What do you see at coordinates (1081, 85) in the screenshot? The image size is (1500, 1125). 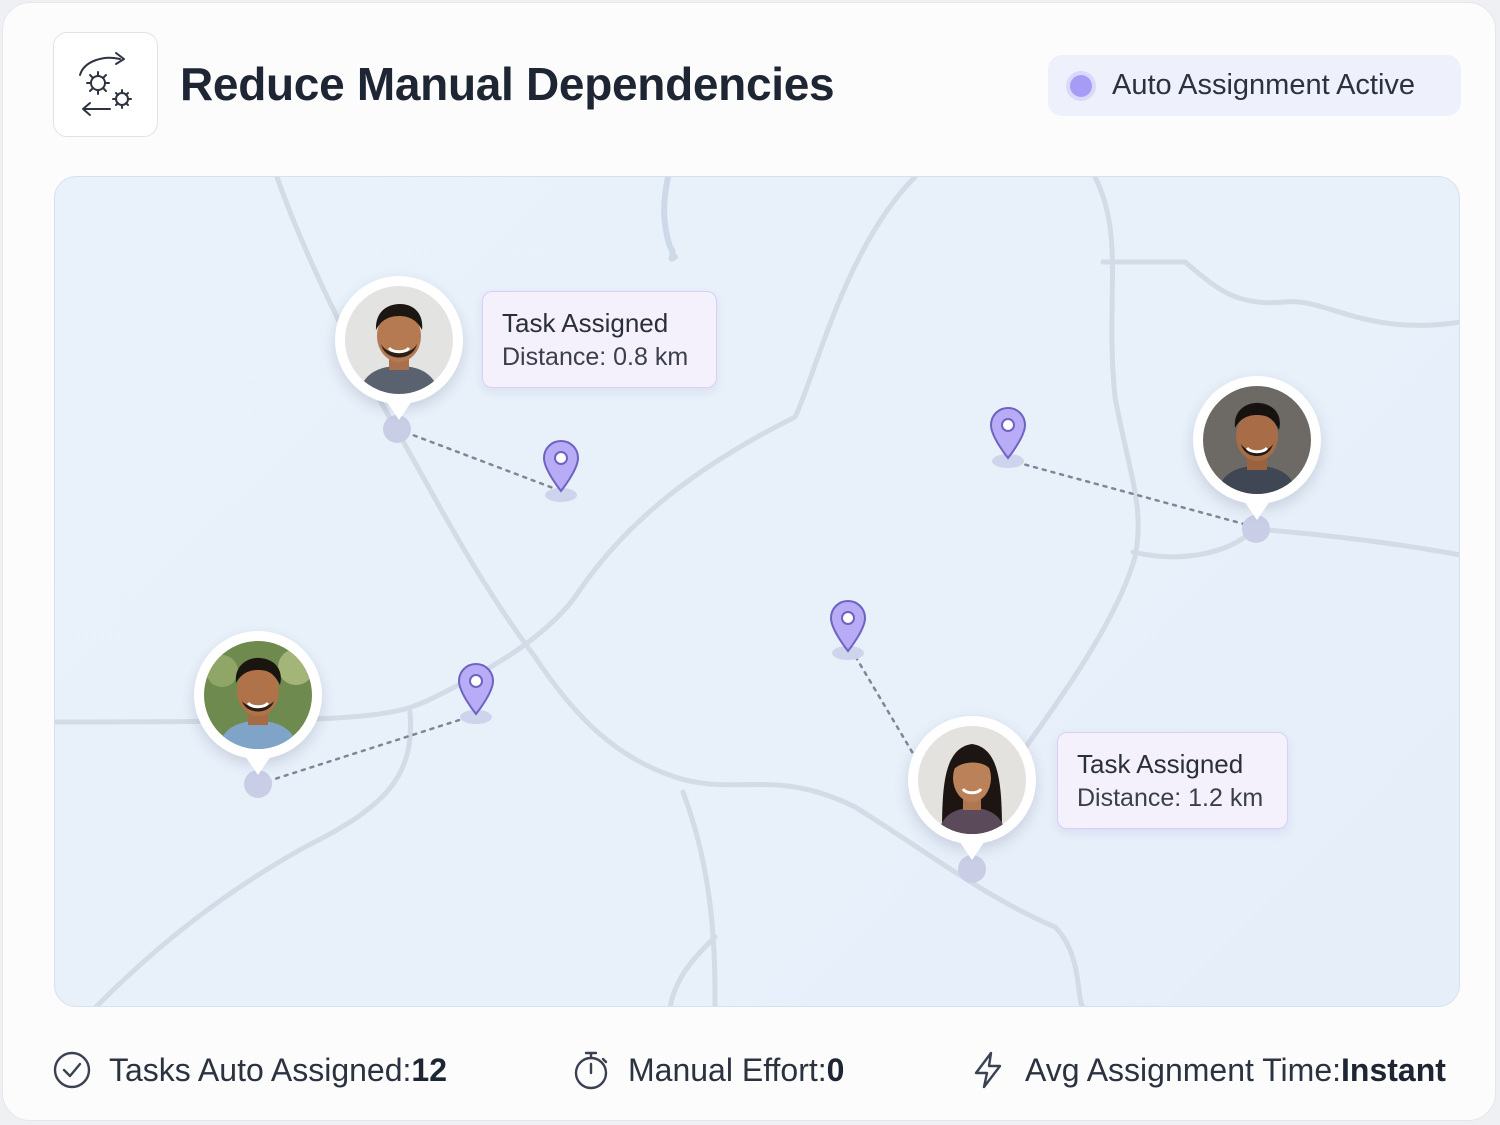 I see `status-dot` at bounding box center [1081, 85].